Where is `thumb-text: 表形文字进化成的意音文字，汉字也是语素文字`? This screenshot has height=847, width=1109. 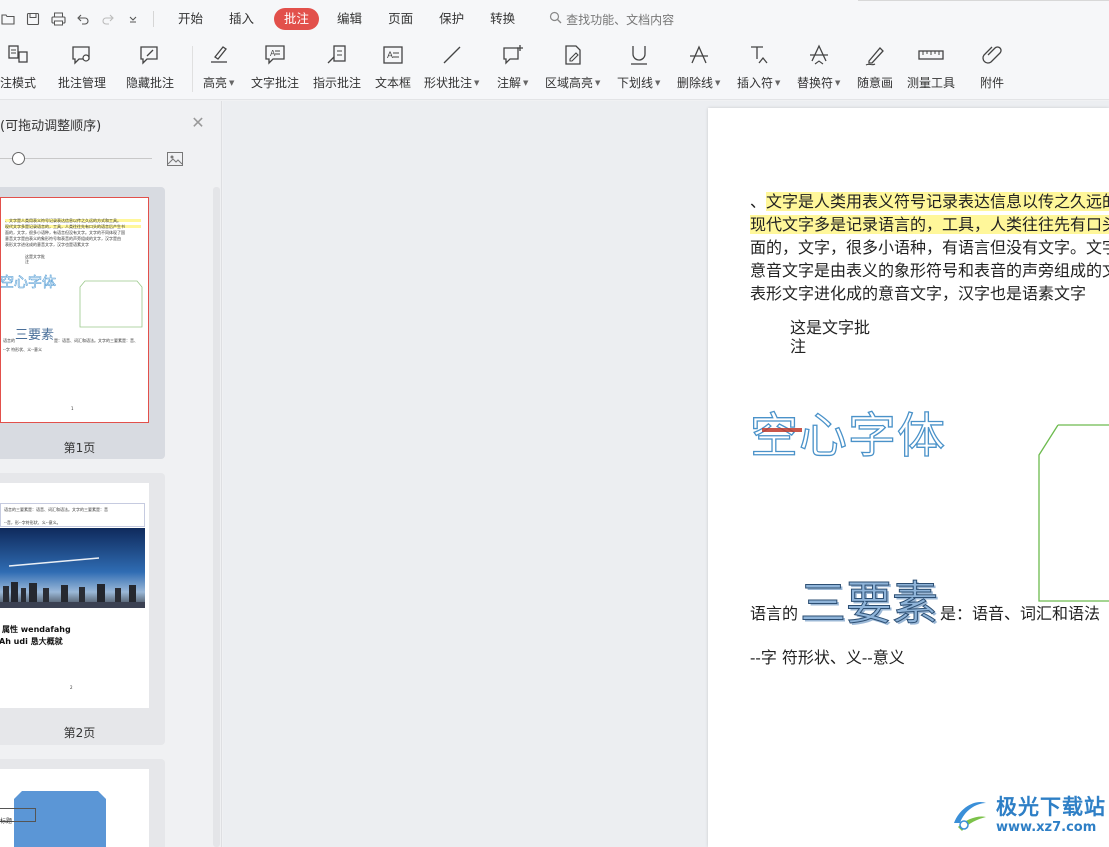 thumb-text: 表形文字进化成的意音文字，汉字也是语素文字 is located at coordinates (47, 244).